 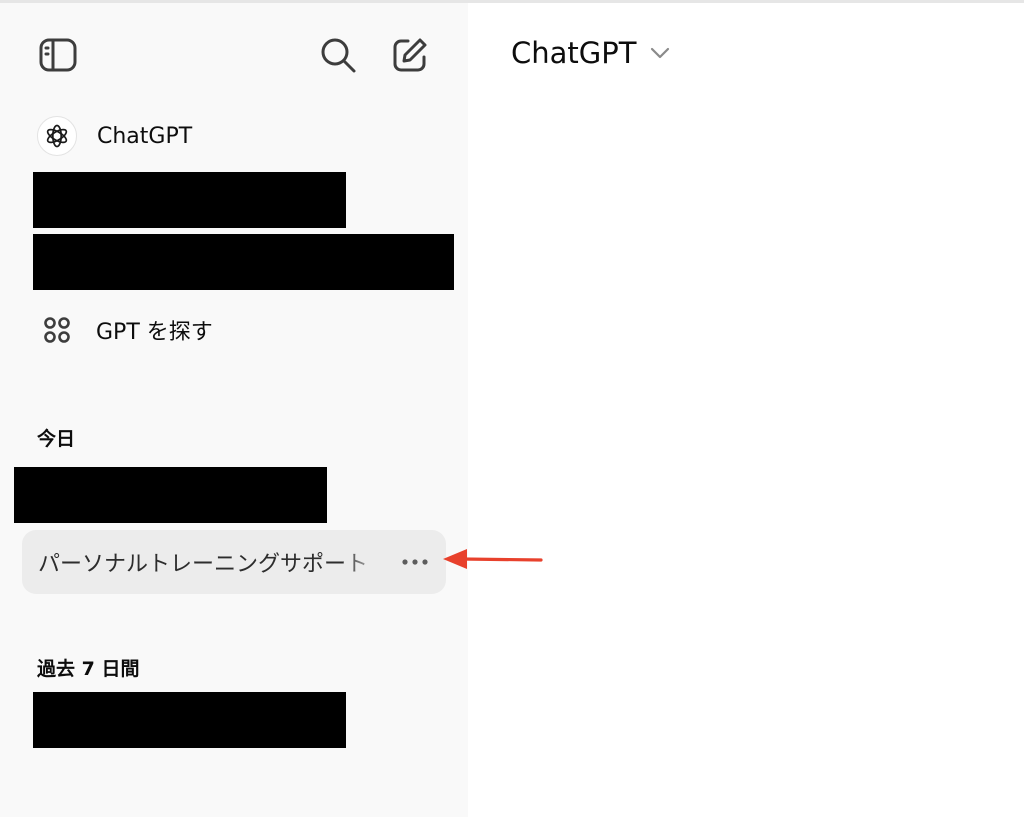 What do you see at coordinates (145, 136) in the screenshot?
I see `sidebar-item-label: ChatGPT` at bounding box center [145, 136].